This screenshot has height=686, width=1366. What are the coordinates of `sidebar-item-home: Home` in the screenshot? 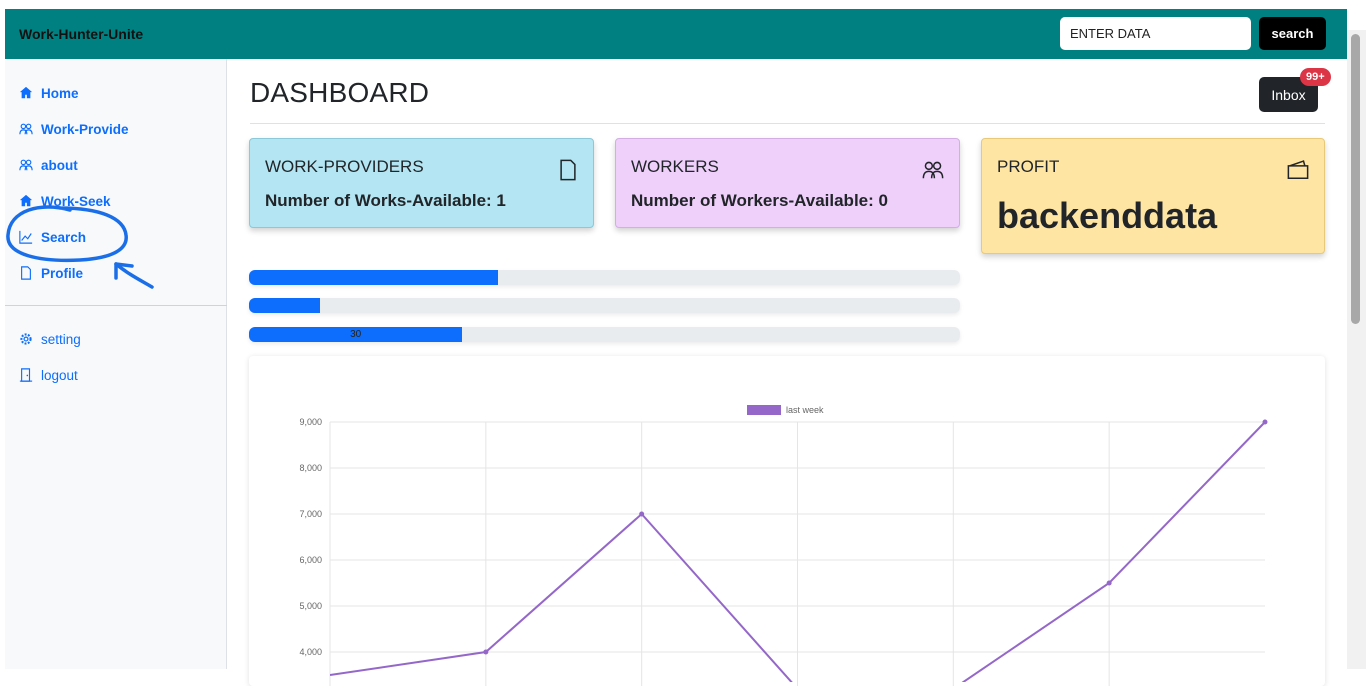 It's located at (49, 93).